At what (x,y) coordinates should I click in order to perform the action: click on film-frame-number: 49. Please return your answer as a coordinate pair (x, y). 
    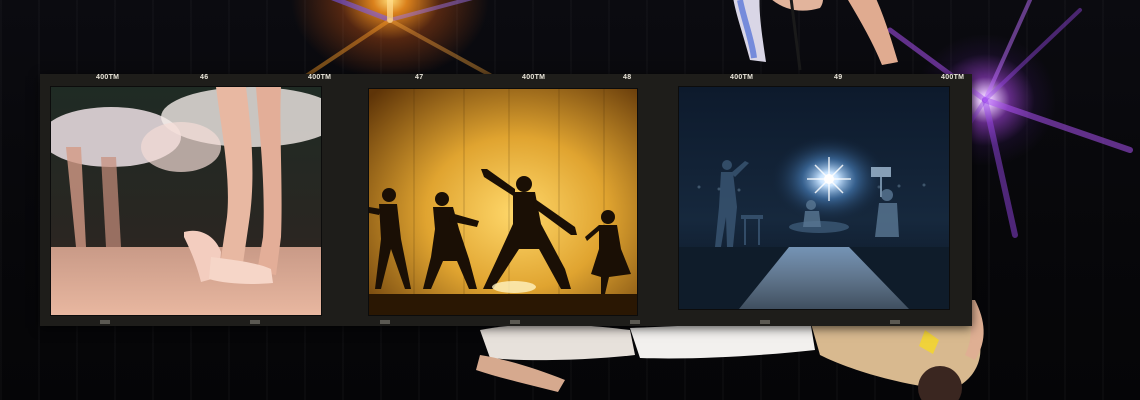
    Looking at the image, I should click on (838, 77).